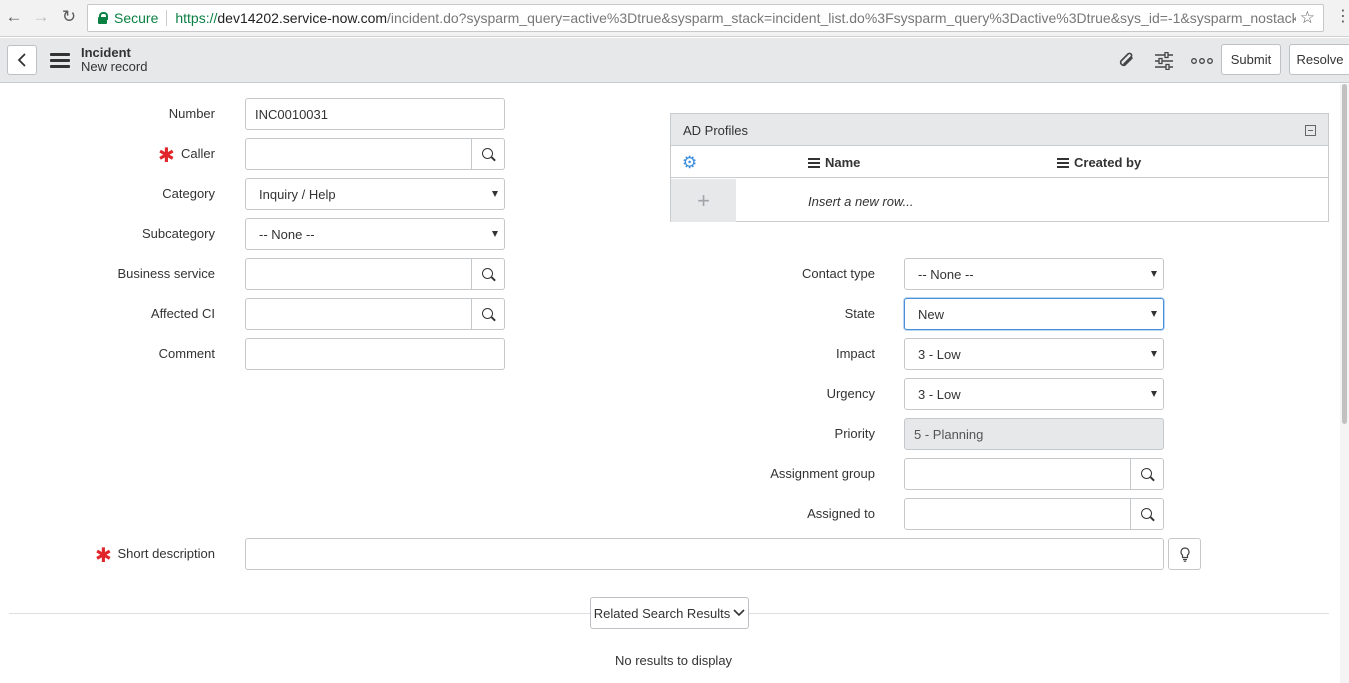  What do you see at coordinates (674, 60) in the screenshot?
I see `form-header: Incident New record Submit Resolve` at bounding box center [674, 60].